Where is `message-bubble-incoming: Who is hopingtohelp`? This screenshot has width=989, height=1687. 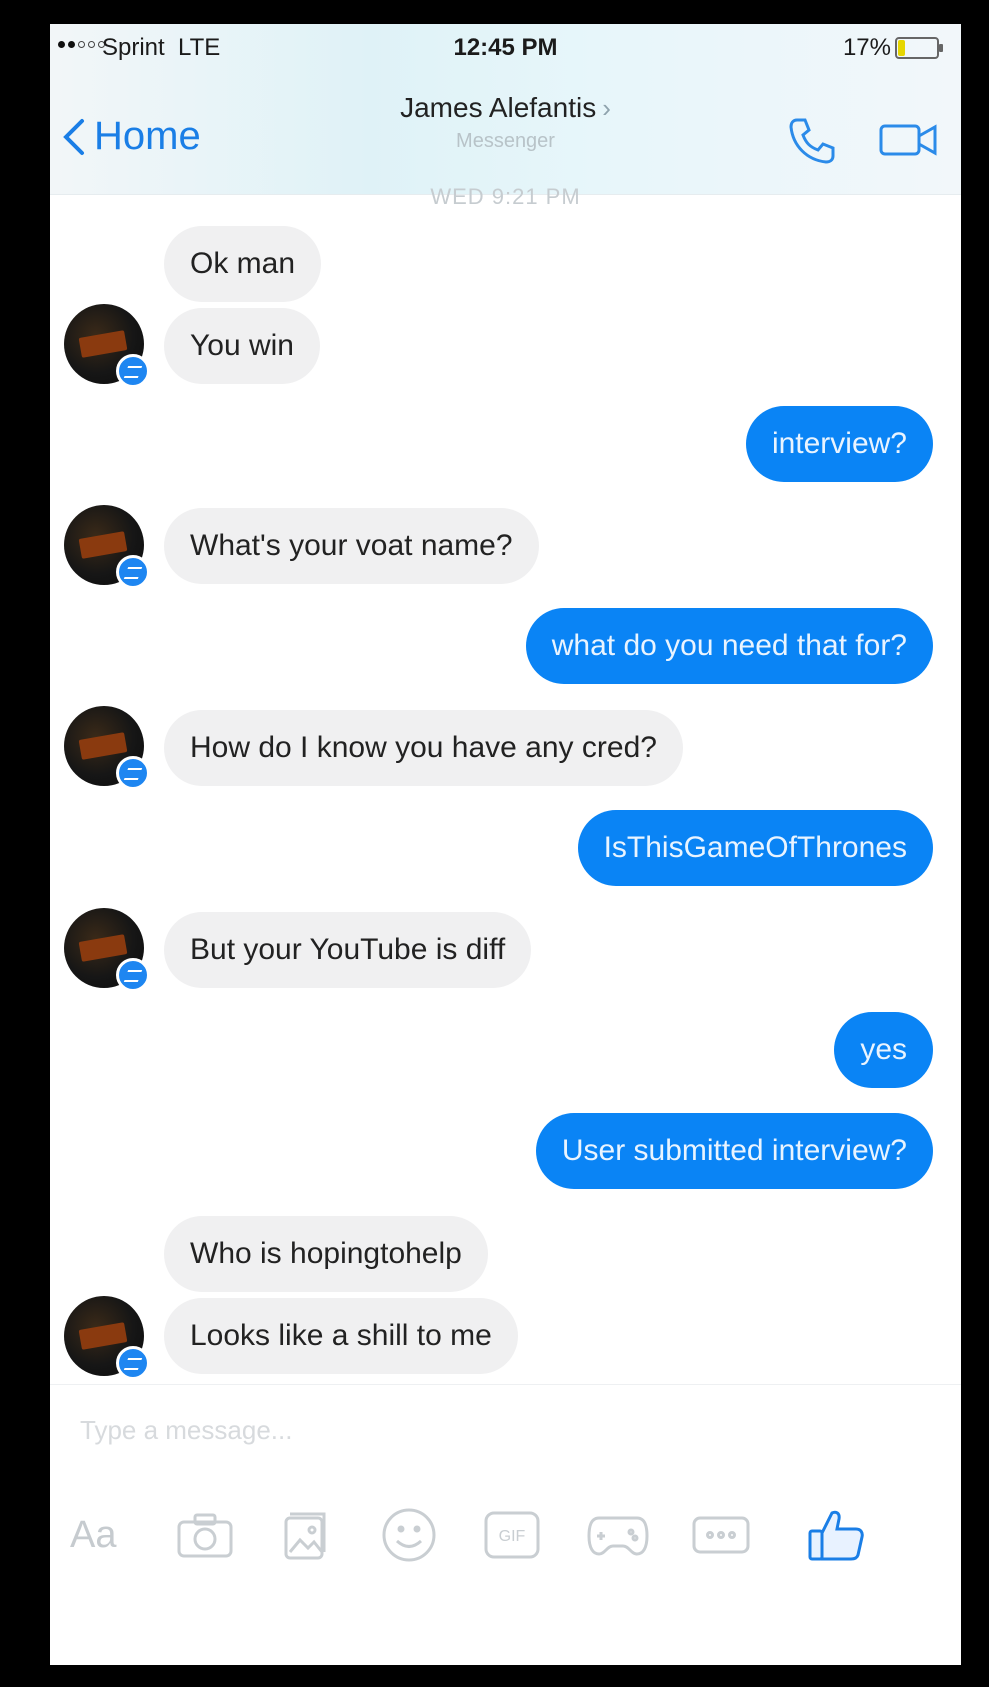 message-bubble-incoming: Who is hopingtohelp is located at coordinates (326, 1254).